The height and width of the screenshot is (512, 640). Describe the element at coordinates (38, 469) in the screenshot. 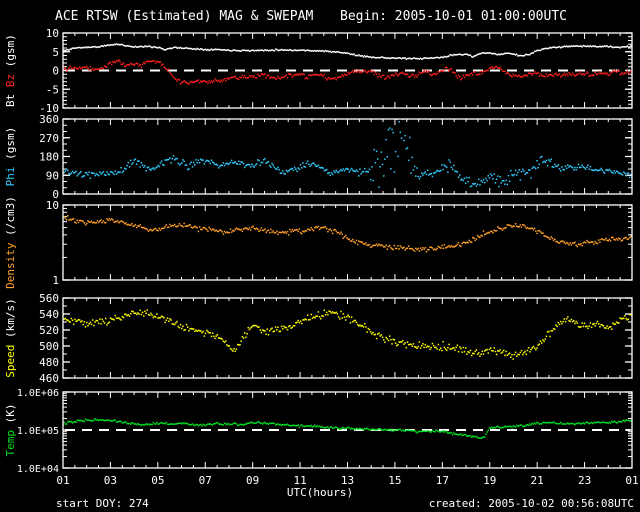

I see `ytick-label-temp: 1.0E+04` at that location.